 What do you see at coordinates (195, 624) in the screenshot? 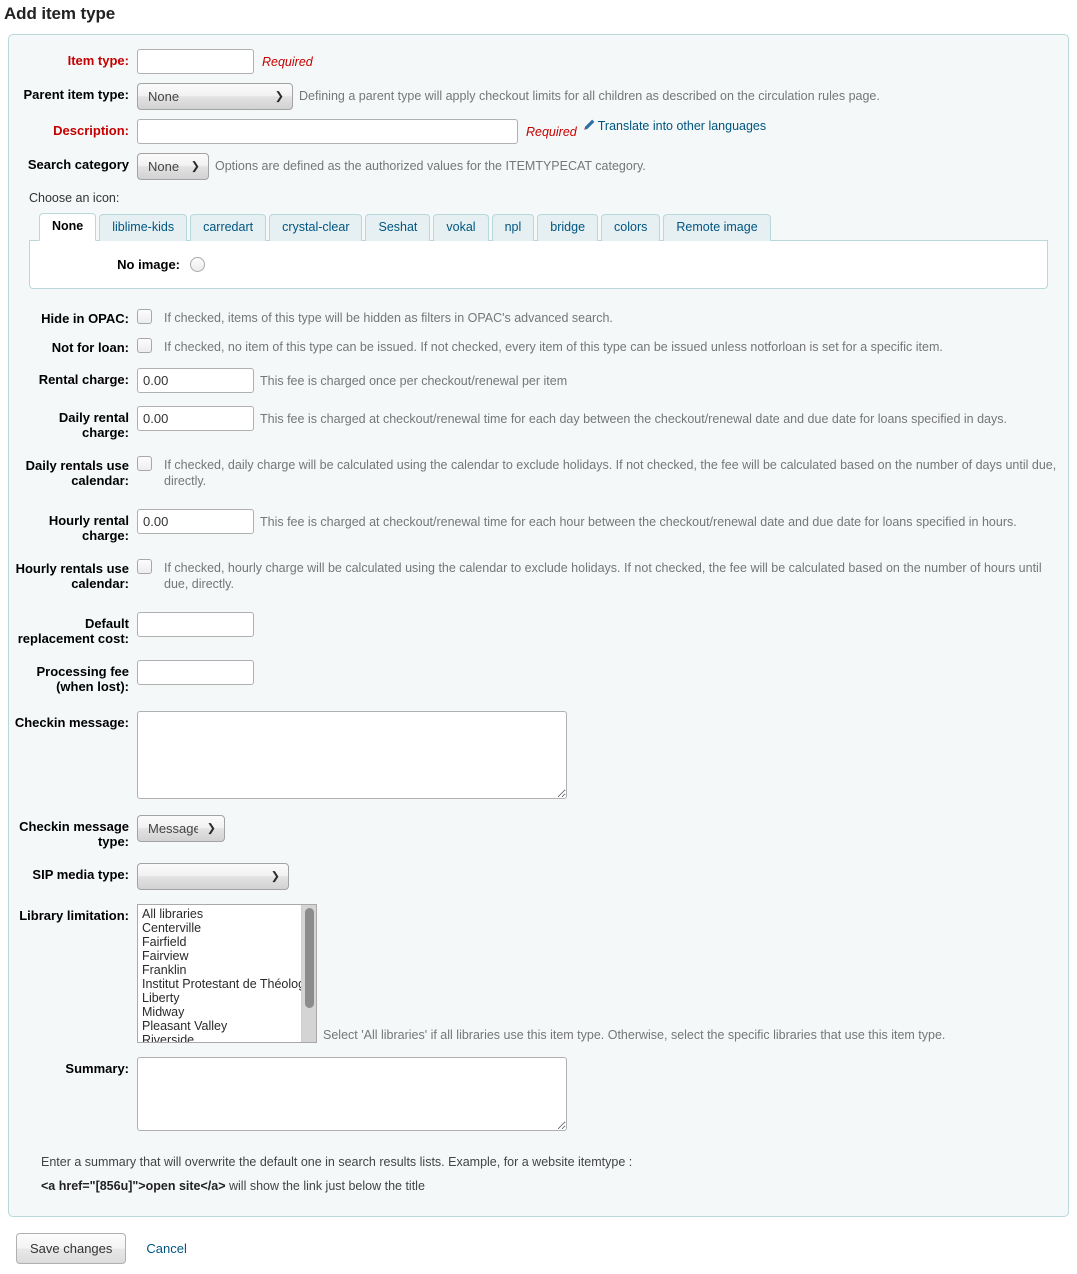
I see `default-replacement-cost-input` at bounding box center [195, 624].